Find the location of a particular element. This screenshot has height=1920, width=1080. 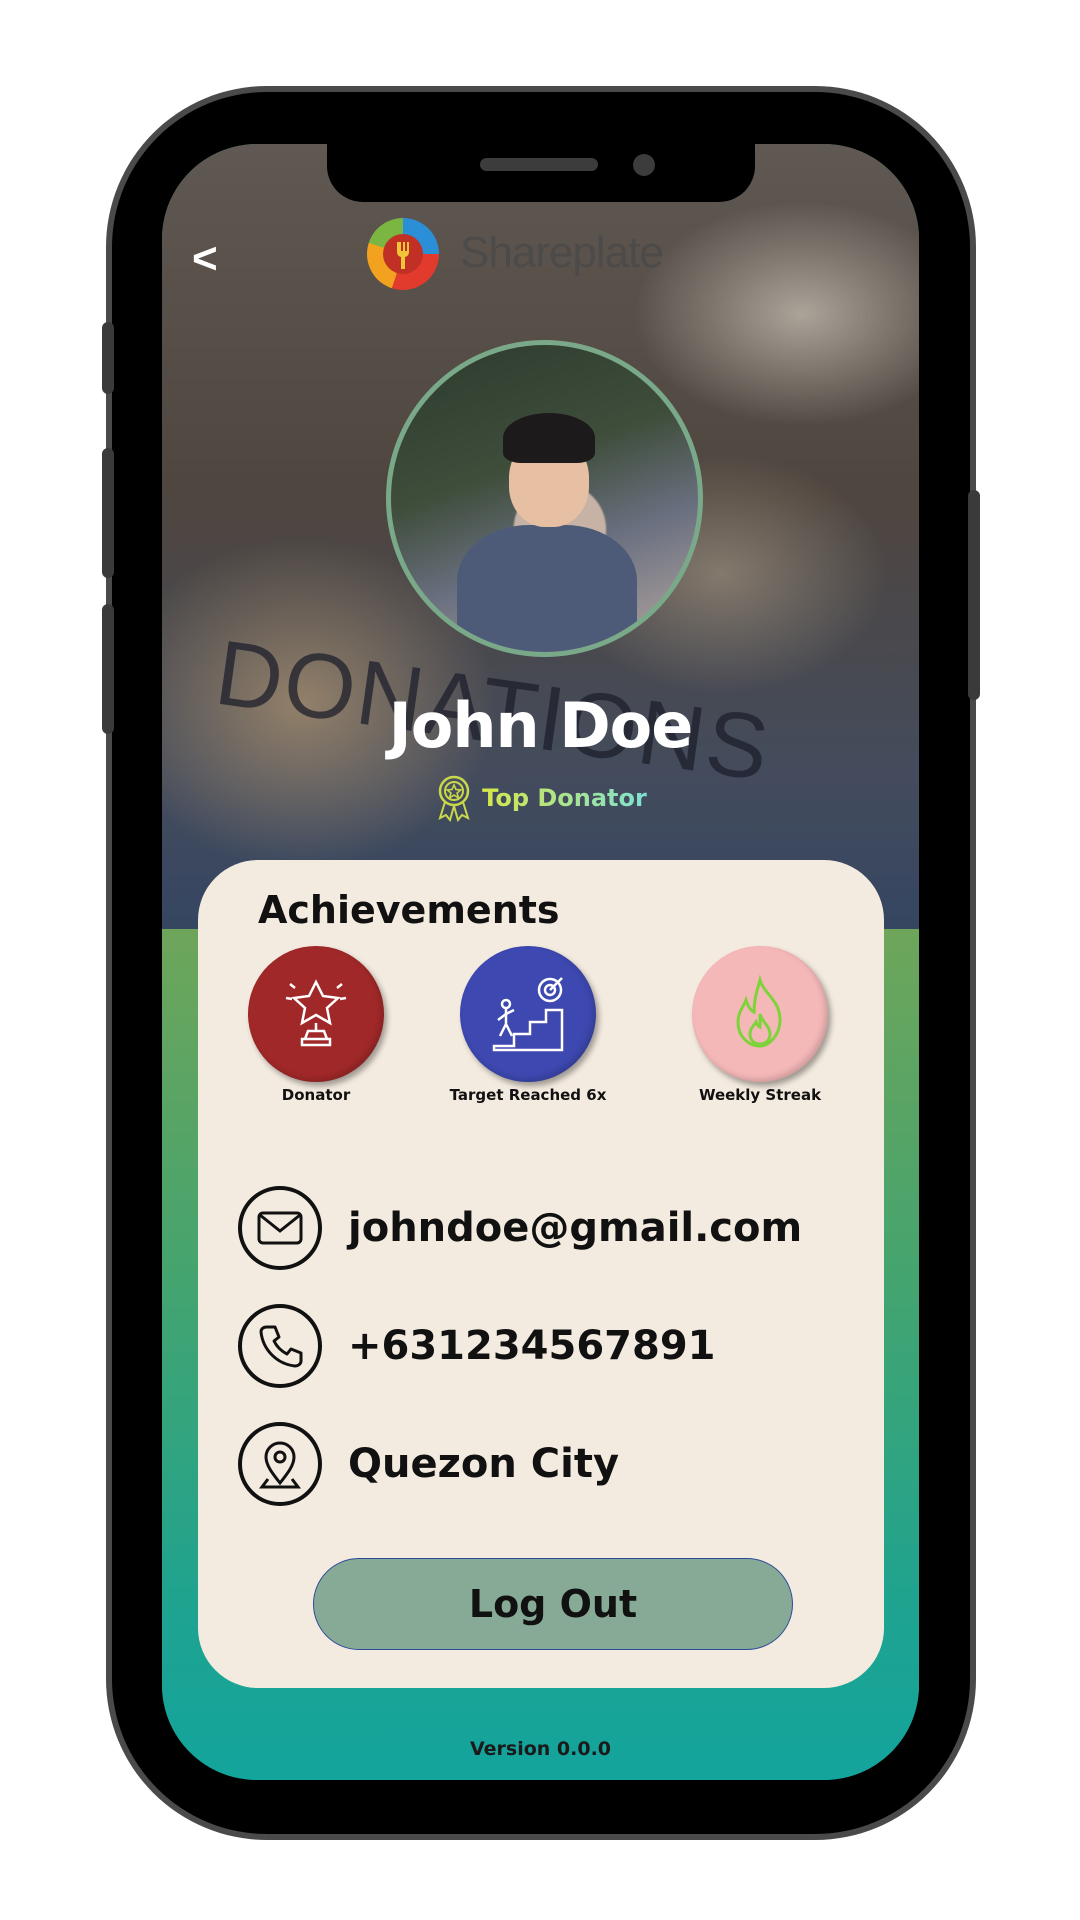

pin-glyph is located at coordinates (280, 1465).